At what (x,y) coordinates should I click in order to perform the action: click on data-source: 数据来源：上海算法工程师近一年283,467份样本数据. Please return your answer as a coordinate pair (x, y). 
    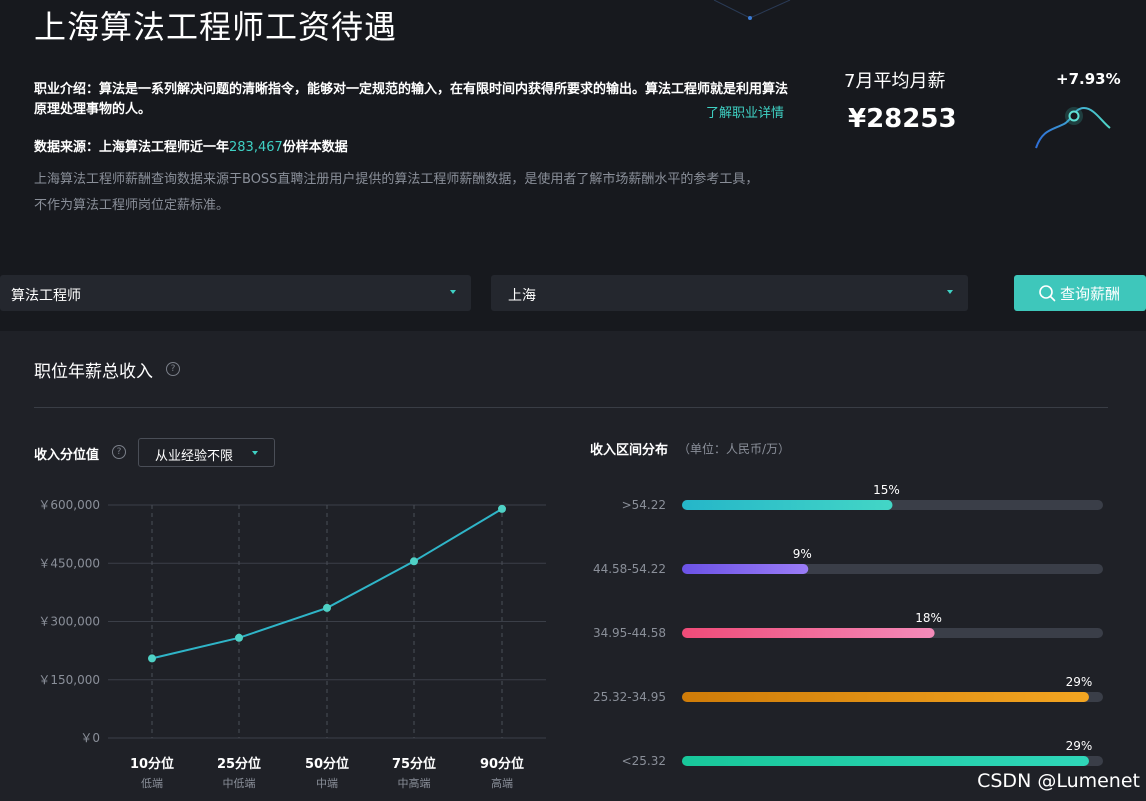
    Looking at the image, I should click on (191, 145).